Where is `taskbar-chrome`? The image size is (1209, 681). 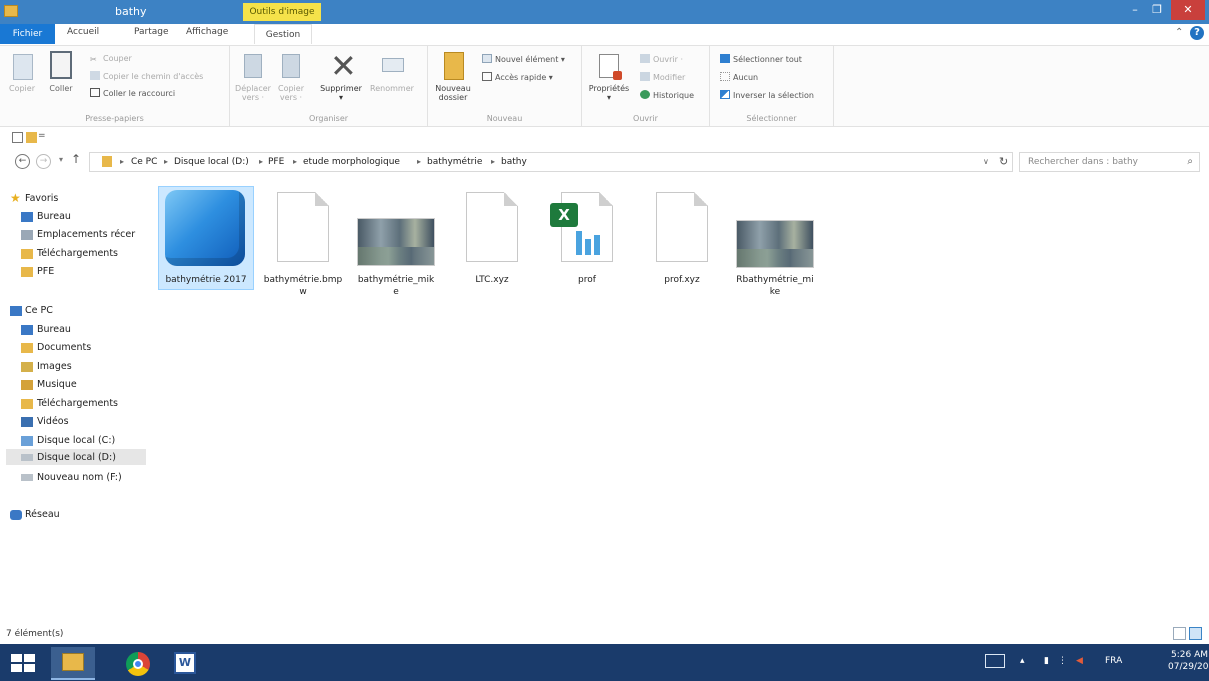 taskbar-chrome is located at coordinates (139, 663).